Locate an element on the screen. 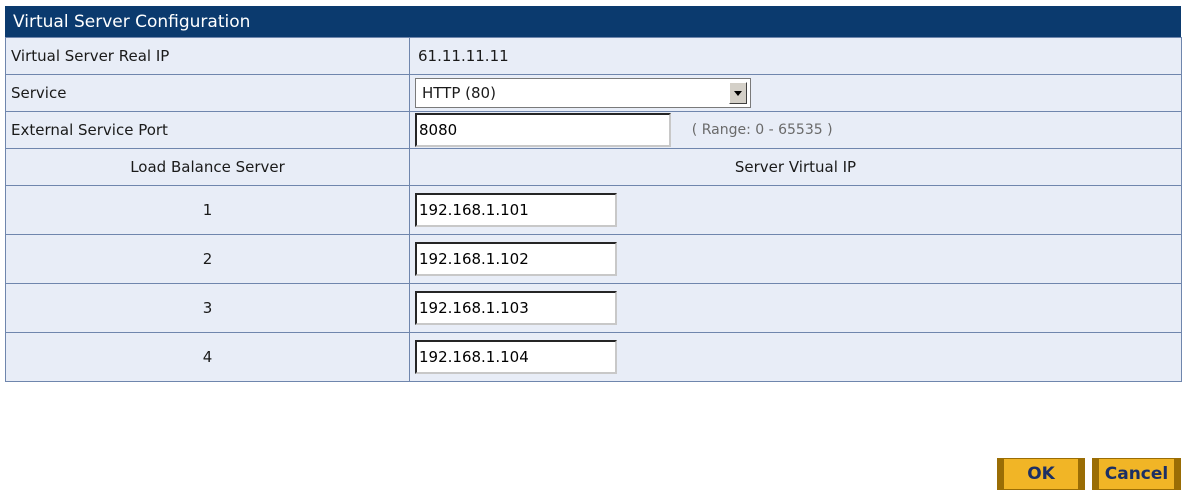  external-port-label: External Service Port is located at coordinates (207, 130).